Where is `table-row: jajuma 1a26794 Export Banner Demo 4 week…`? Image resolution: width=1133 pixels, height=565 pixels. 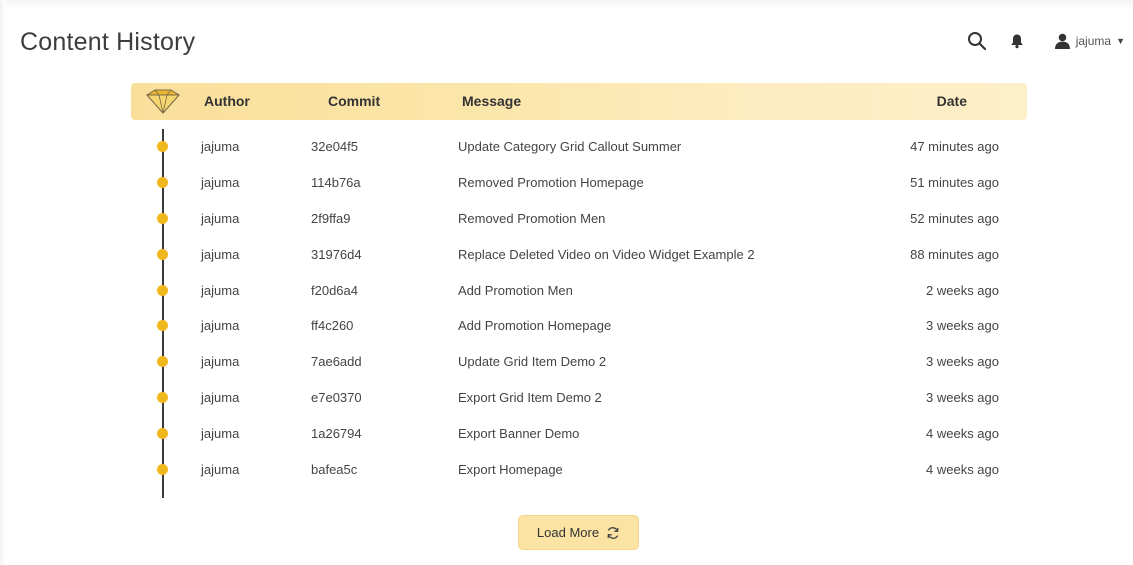
table-row: jajuma 1a26794 Export Banner Demo 4 week… is located at coordinates (579, 434).